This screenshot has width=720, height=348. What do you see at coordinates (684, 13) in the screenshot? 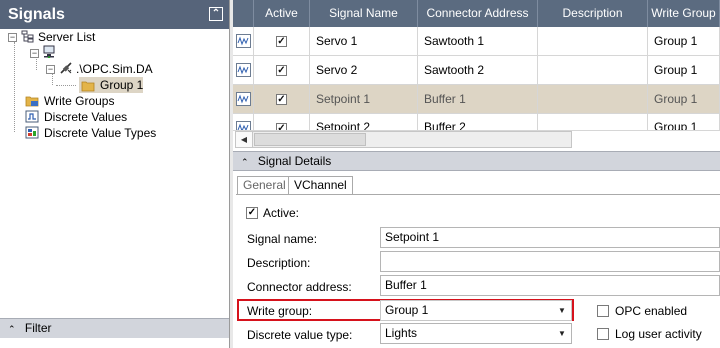
I see `column-header-write-group: Write Group` at bounding box center [684, 13].